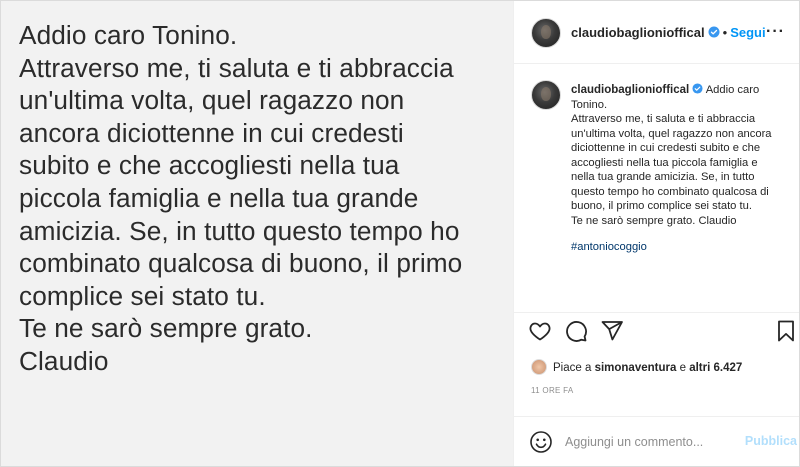  Describe the element at coordinates (241, 263) in the screenshot. I see `post-image-line: combinato qualcosa di buono, il primo` at that location.